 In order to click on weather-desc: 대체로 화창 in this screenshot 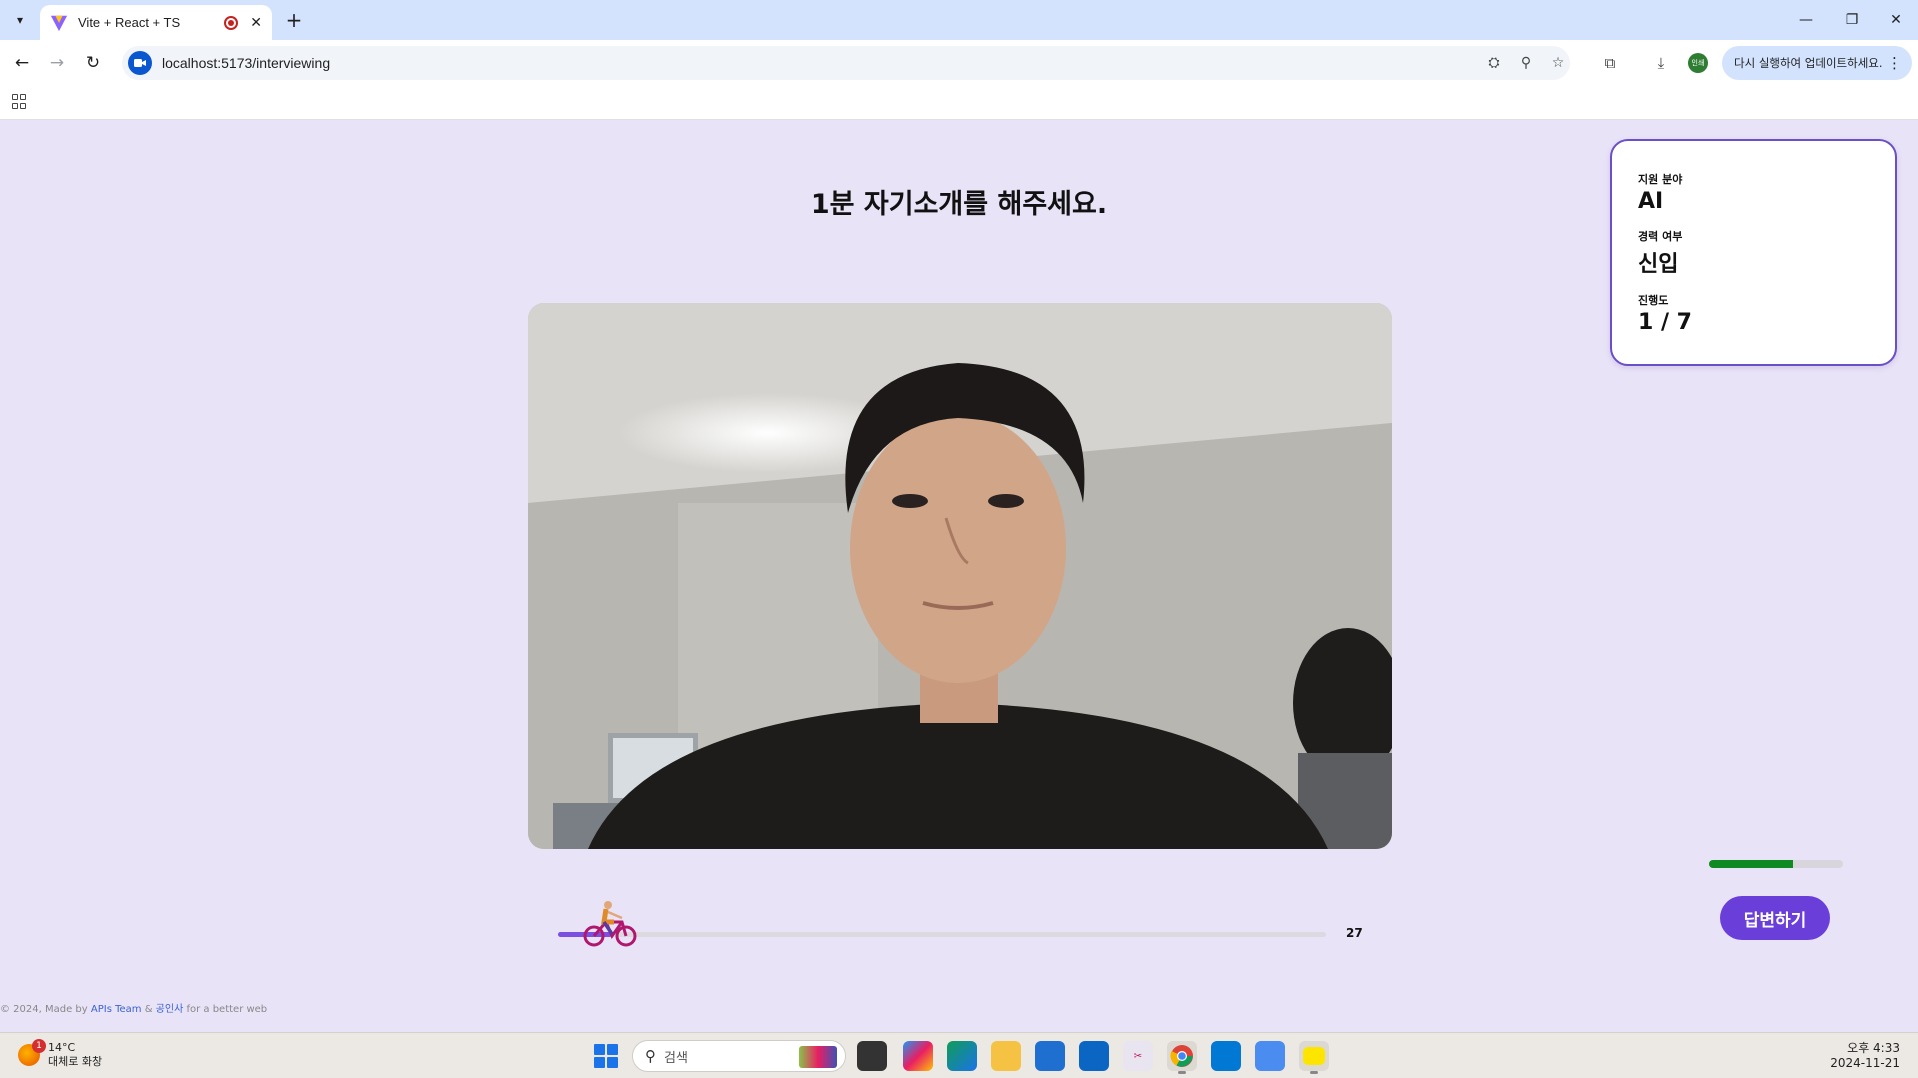, I will do `click(75, 1061)`.